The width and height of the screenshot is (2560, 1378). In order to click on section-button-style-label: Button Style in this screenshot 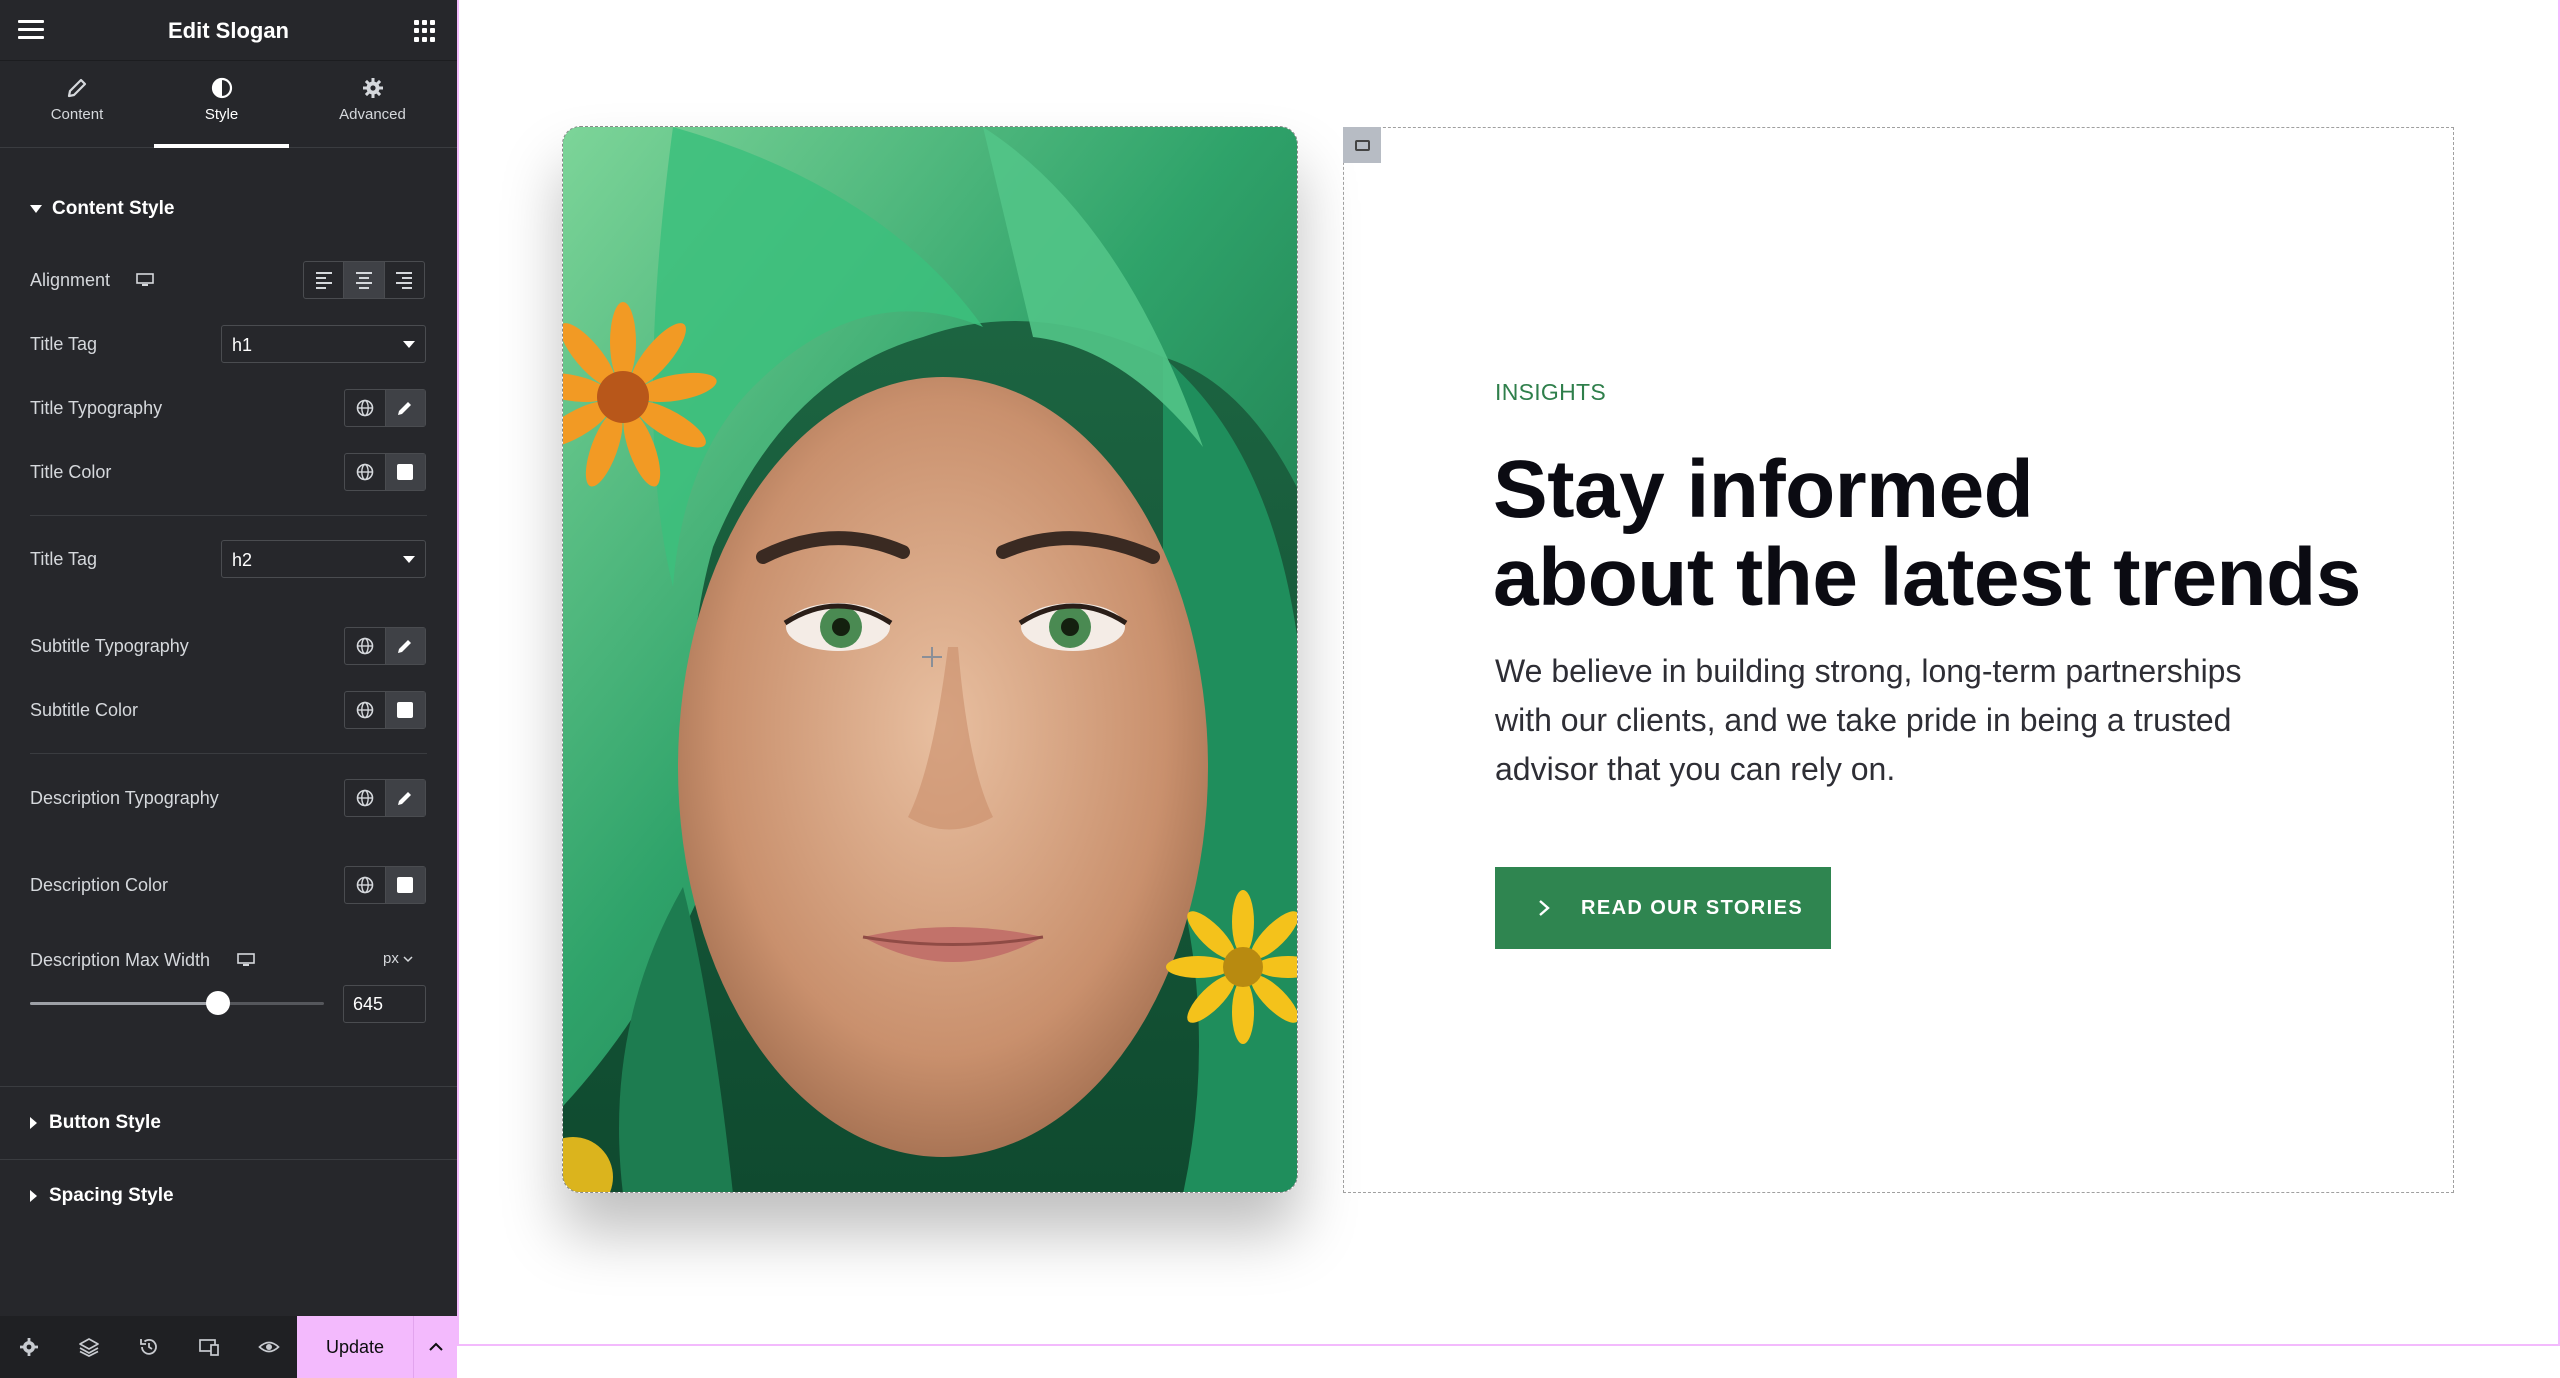, I will do `click(105, 1122)`.